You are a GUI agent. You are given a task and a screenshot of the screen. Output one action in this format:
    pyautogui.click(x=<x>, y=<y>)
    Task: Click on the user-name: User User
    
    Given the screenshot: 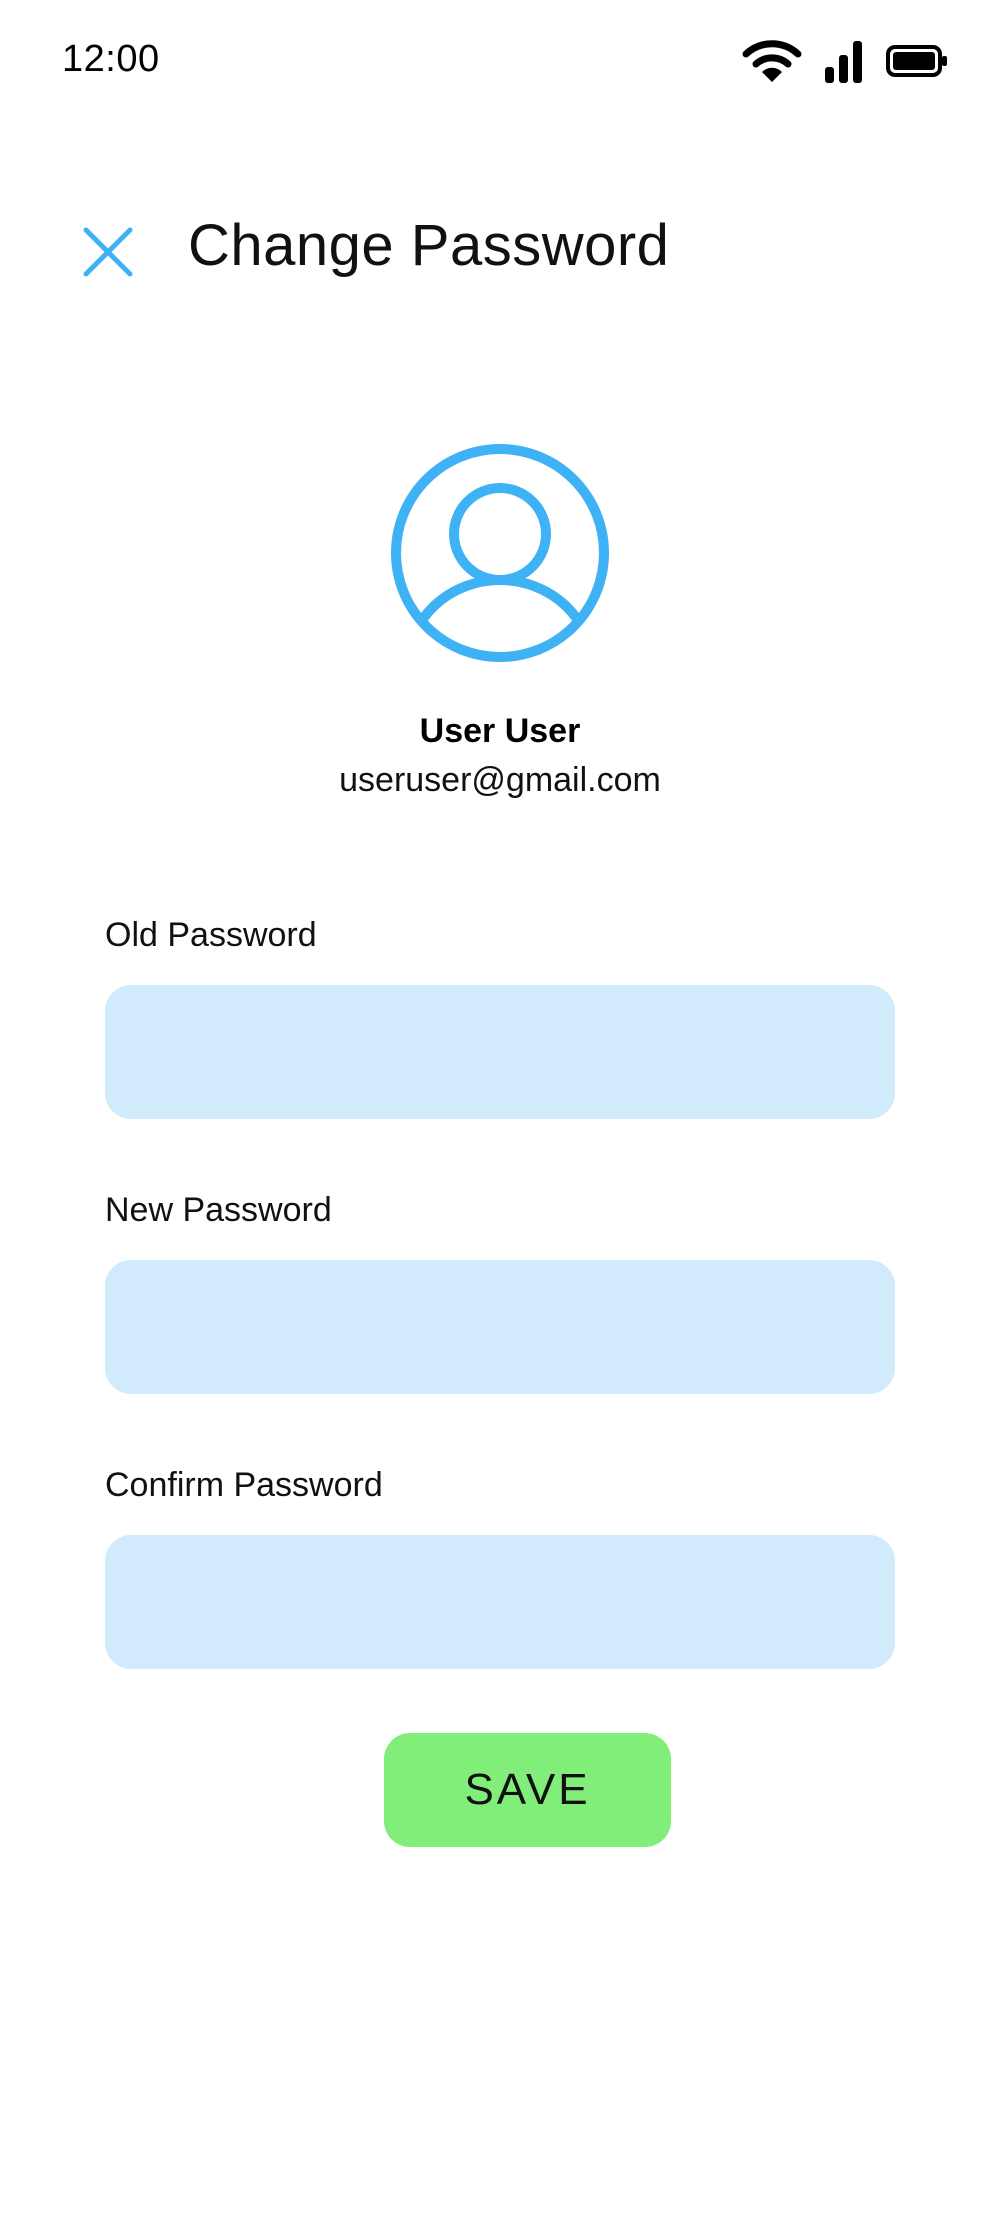 What is the action you would take?
    pyautogui.click(x=500, y=731)
    